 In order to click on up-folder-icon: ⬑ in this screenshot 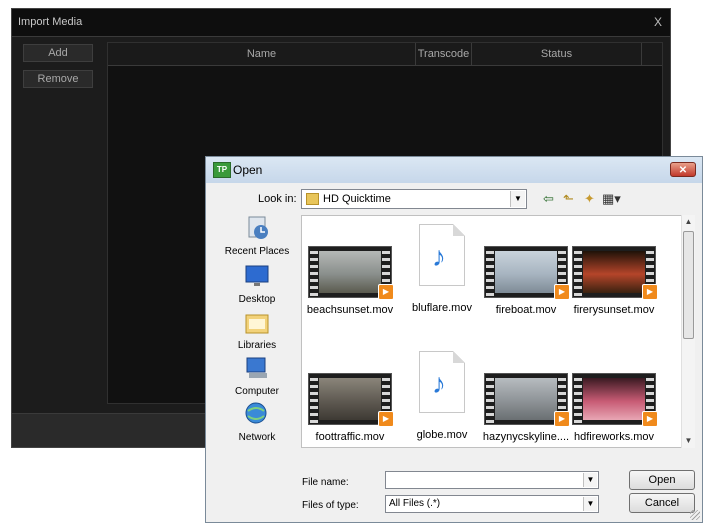, I will do `click(568, 198)`.